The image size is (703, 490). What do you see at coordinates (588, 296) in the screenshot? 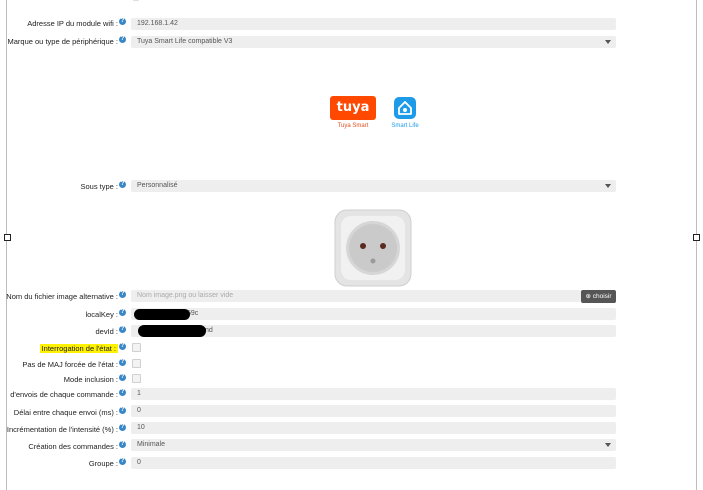
I see `plus-circle-icon: ⊕` at bounding box center [588, 296].